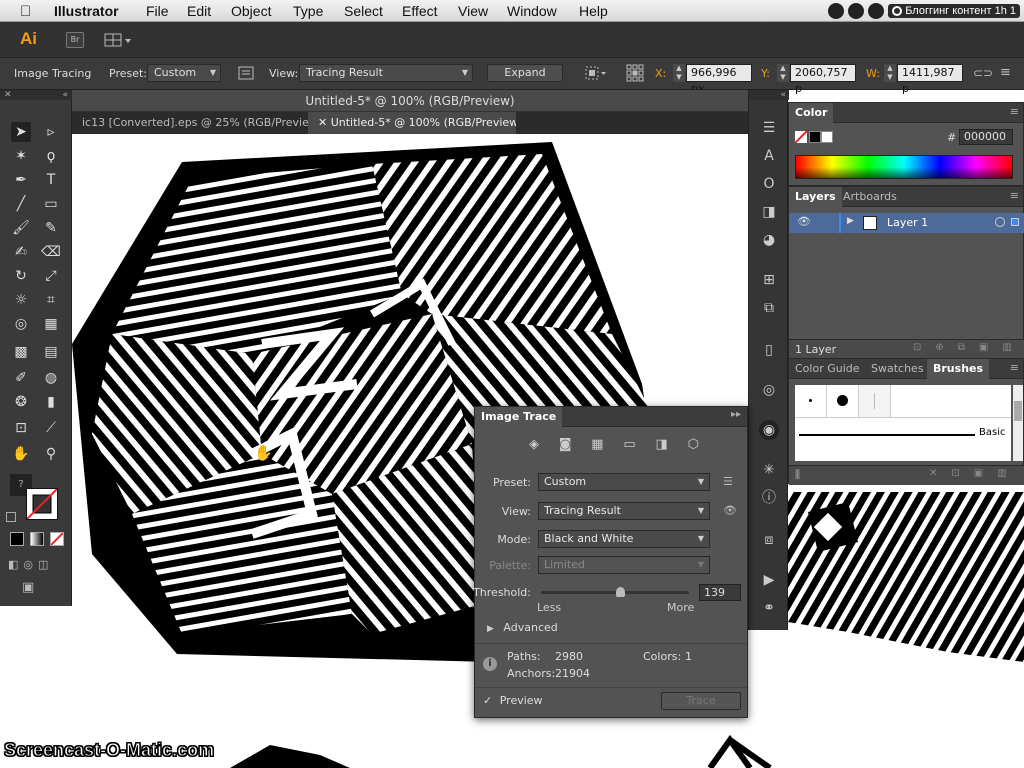 The width and height of the screenshot is (1024, 768). What do you see at coordinates (21, 324) in the screenshot?
I see `shape-builder-tool-icon: ◎` at bounding box center [21, 324].